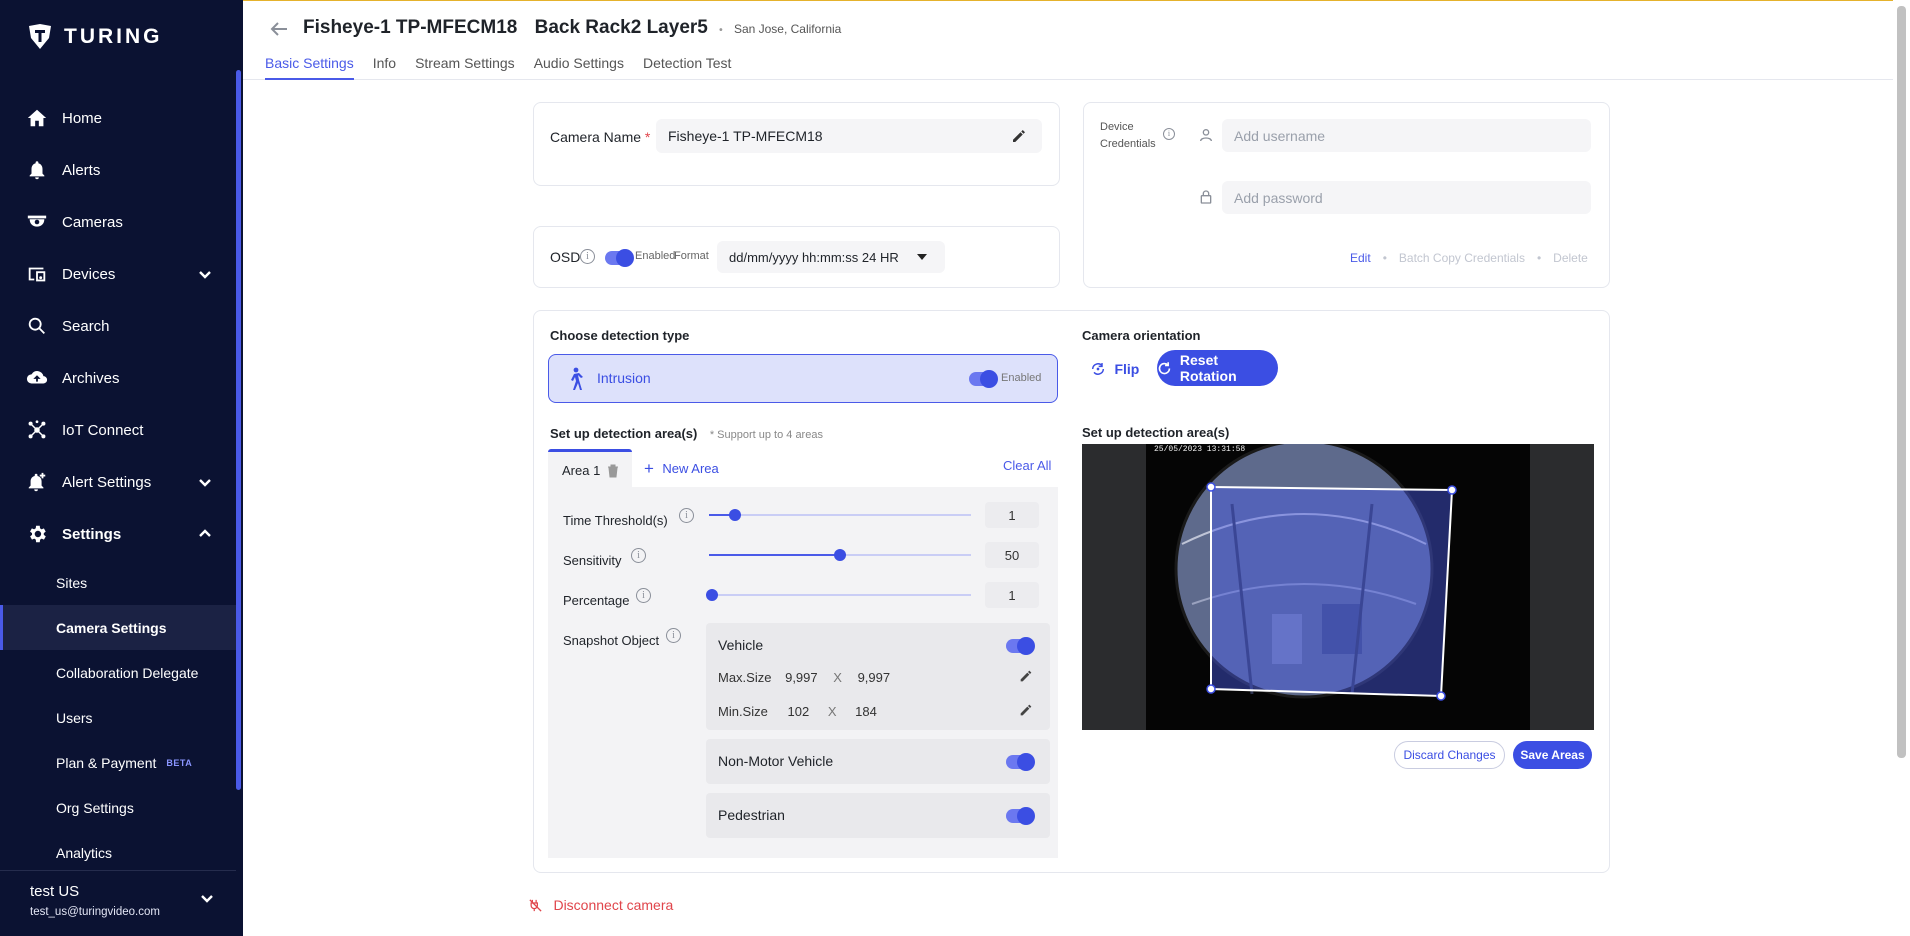 Image resolution: width=1910 pixels, height=936 pixels. What do you see at coordinates (118, 582) in the screenshot?
I see `sidebar-subitem-sites: Sites` at bounding box center [118, 582].